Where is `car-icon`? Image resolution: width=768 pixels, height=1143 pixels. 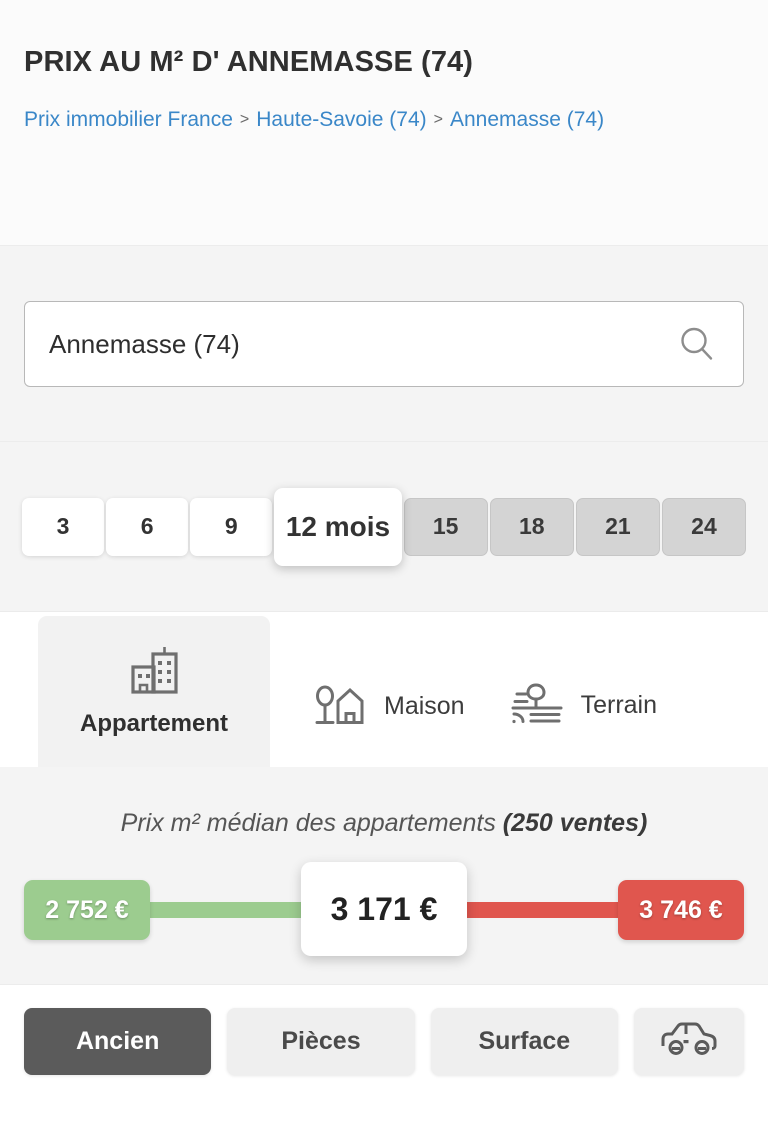 car-icon is located at coordinates (689, 1041).